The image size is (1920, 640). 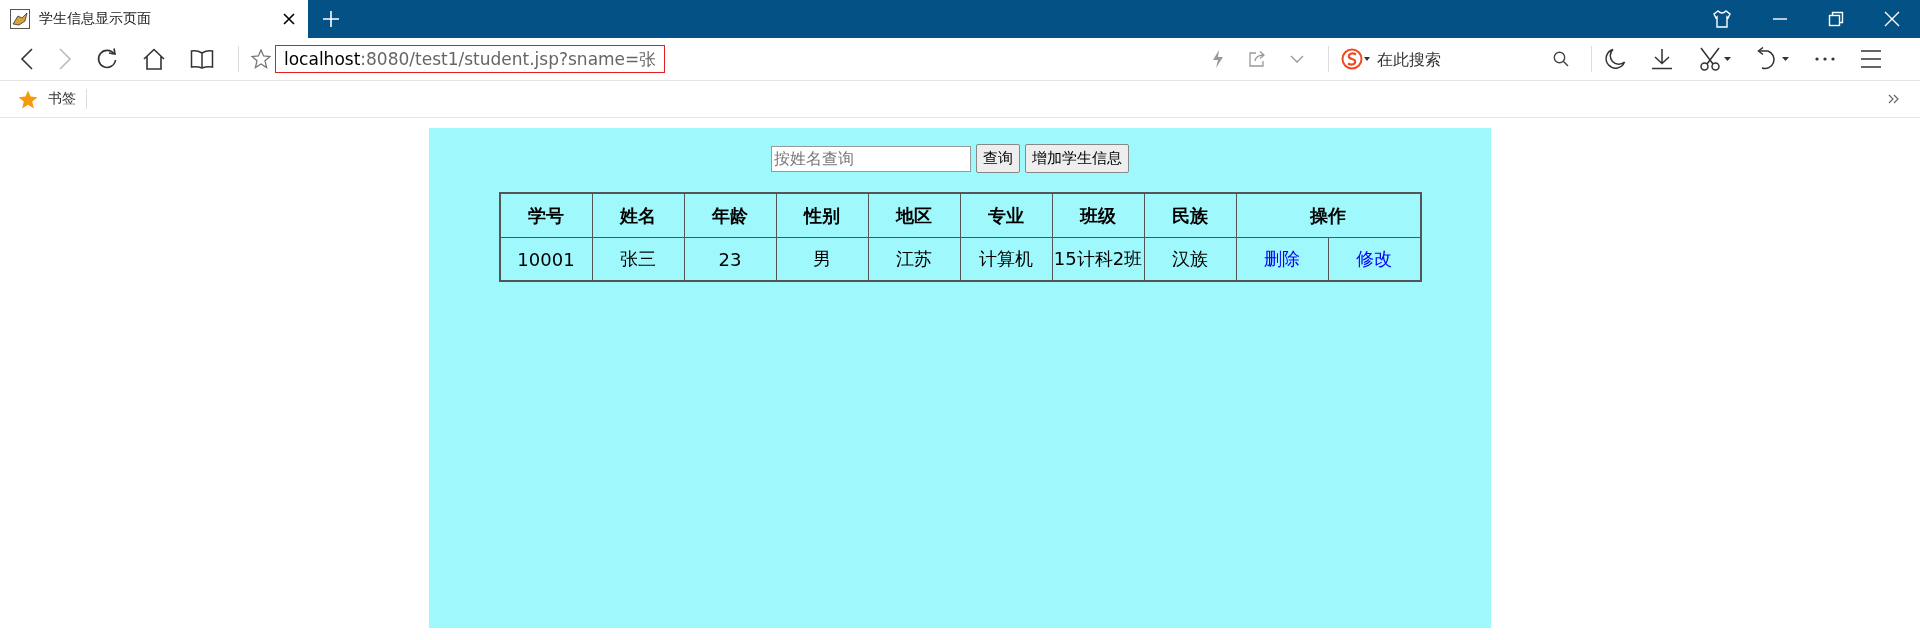 I want to click on back-icon, so click(x=27, y=59).